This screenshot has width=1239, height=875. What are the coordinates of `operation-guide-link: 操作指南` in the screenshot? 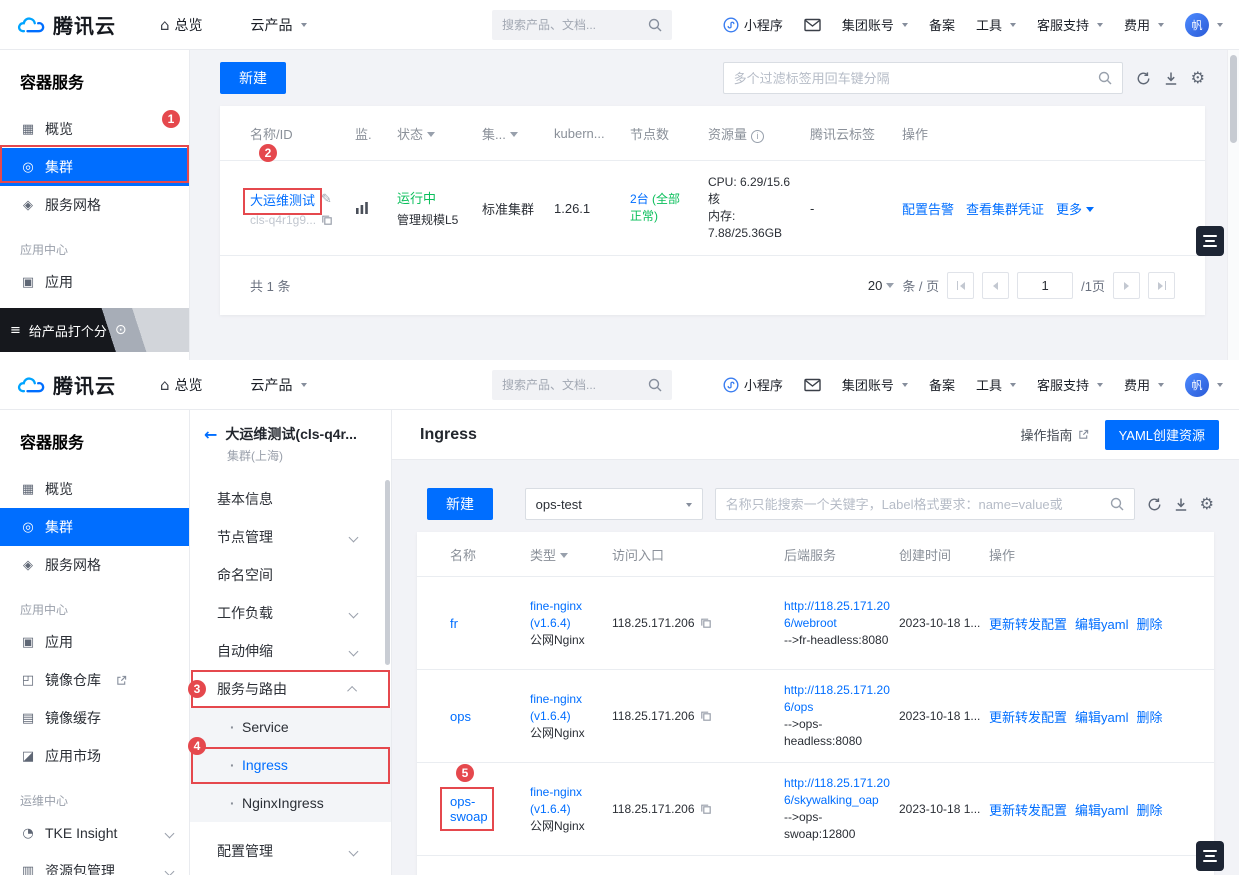 It's located at (1055, 434).